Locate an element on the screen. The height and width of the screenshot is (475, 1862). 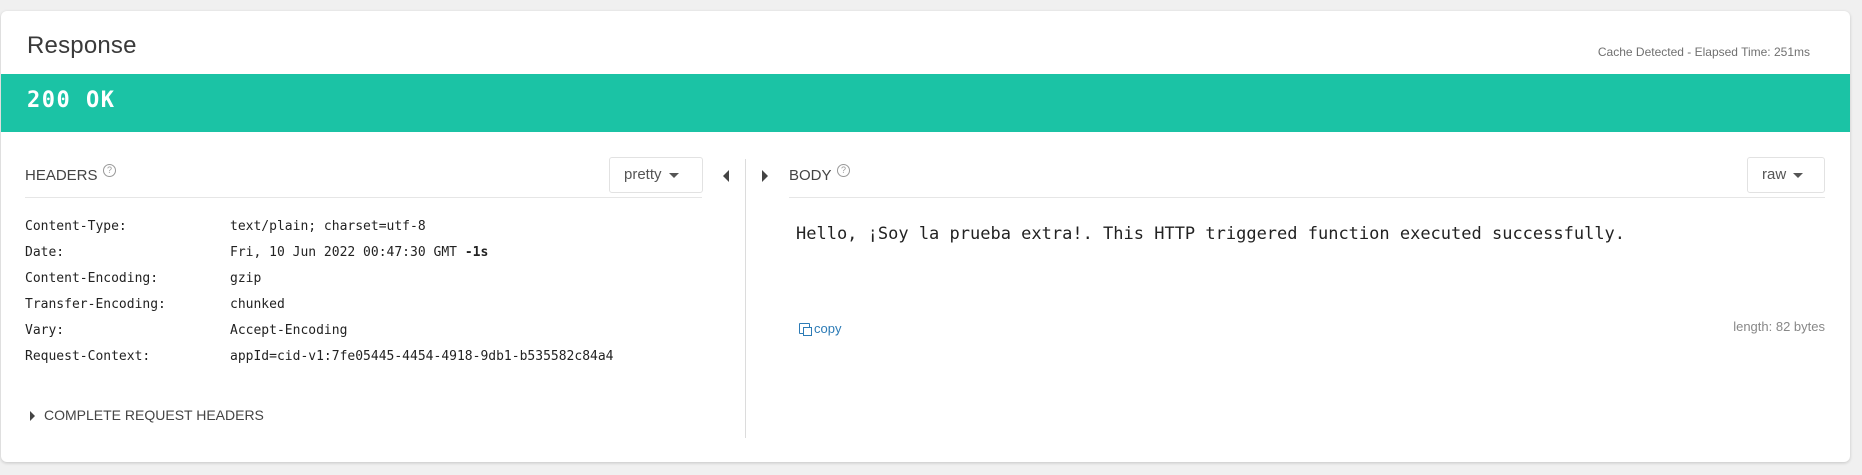
complete-request-headers-toggle: COMPLETE REQUEST HEADERS is located at coordinates (147, 415).